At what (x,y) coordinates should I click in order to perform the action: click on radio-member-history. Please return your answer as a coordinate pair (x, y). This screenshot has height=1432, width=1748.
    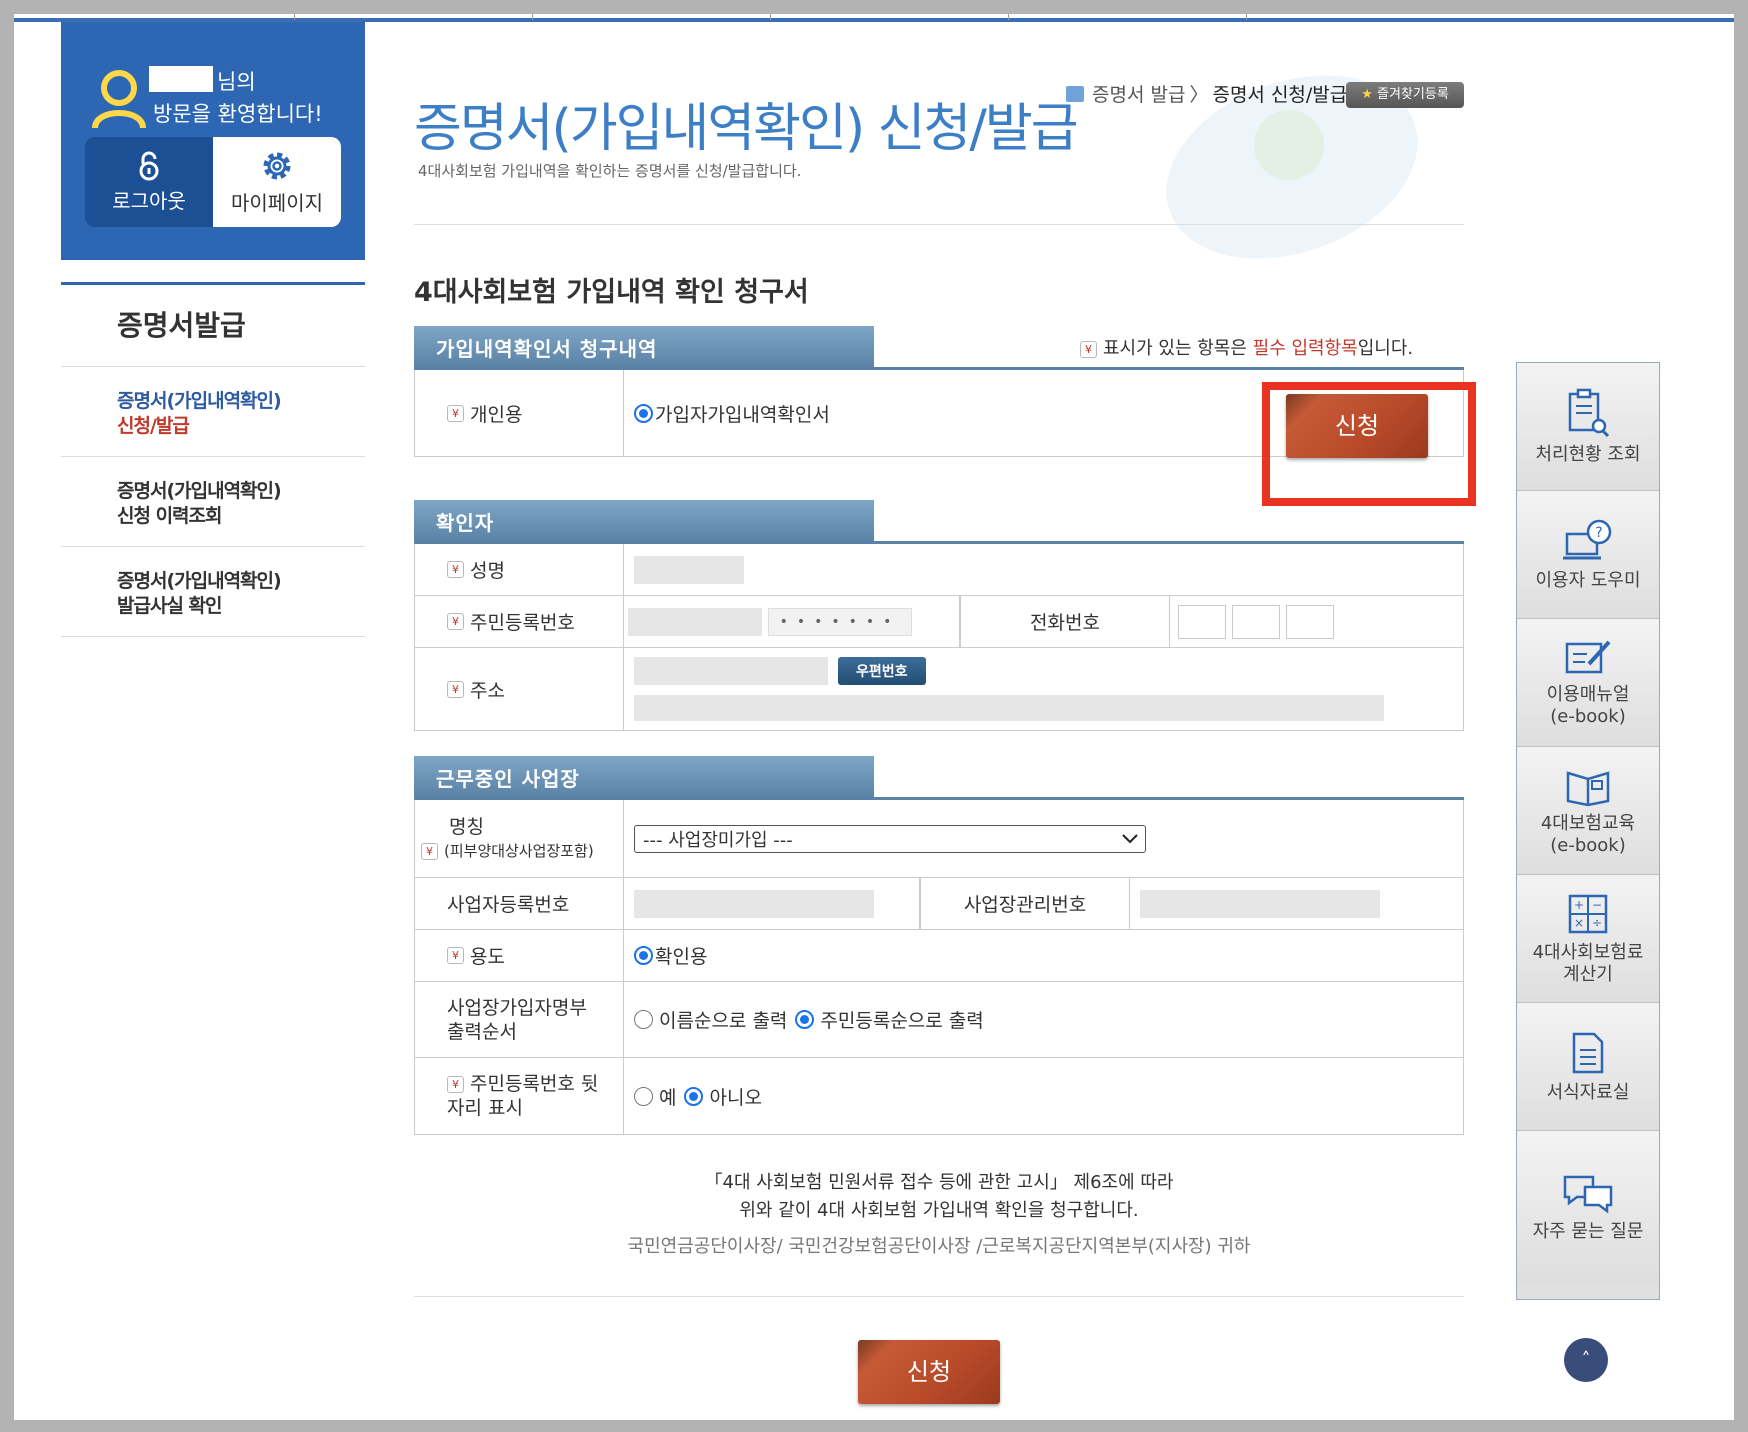
    Looking at the image, I should click on (643, 413).